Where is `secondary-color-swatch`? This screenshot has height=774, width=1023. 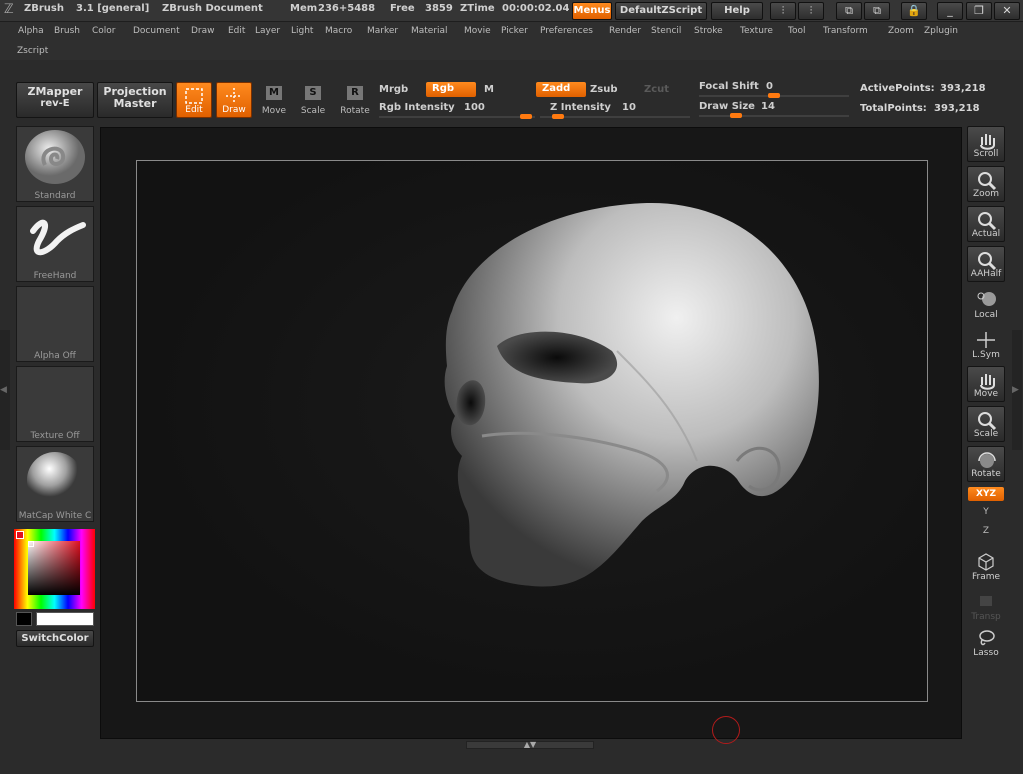 secondary-color-swatch is located at coordinates (65, 619).